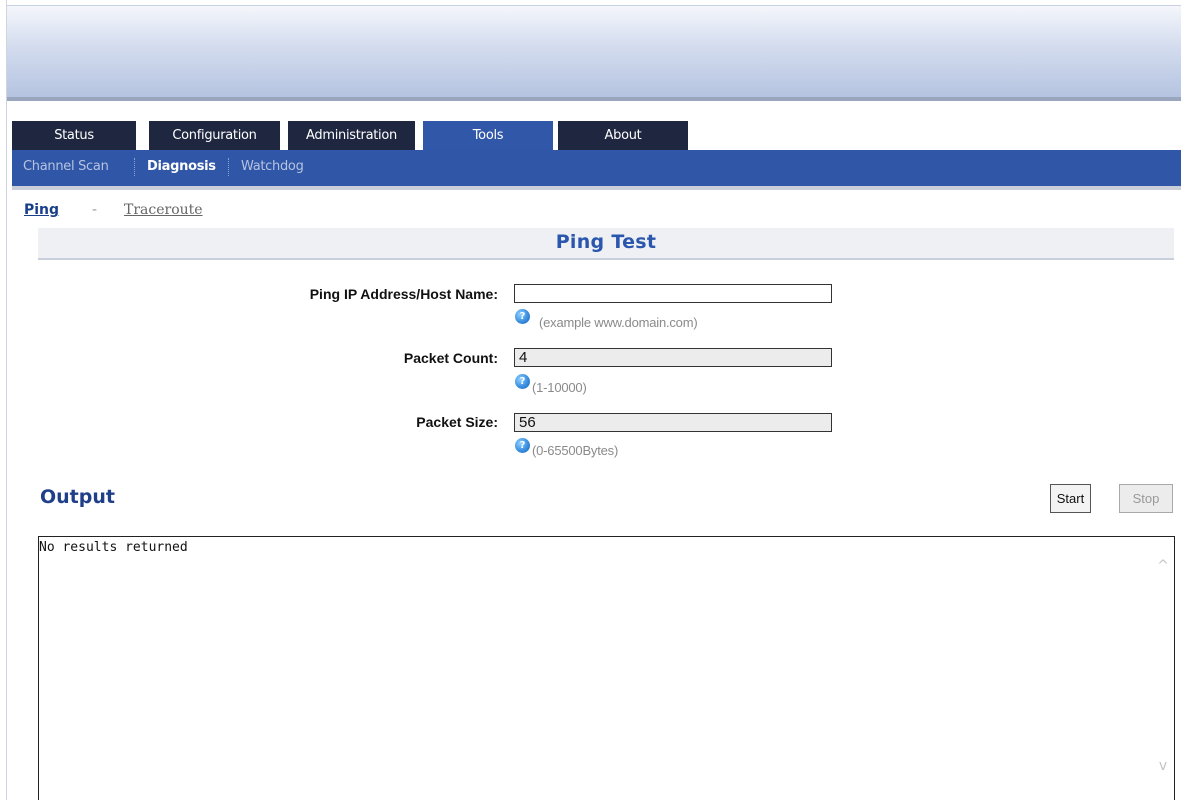 The width and height of the screenshot is (1181, 800). What do you see at coordinates (594, 99) in the screenshot?
I see `header-divider` at bounding box center [594, 99].